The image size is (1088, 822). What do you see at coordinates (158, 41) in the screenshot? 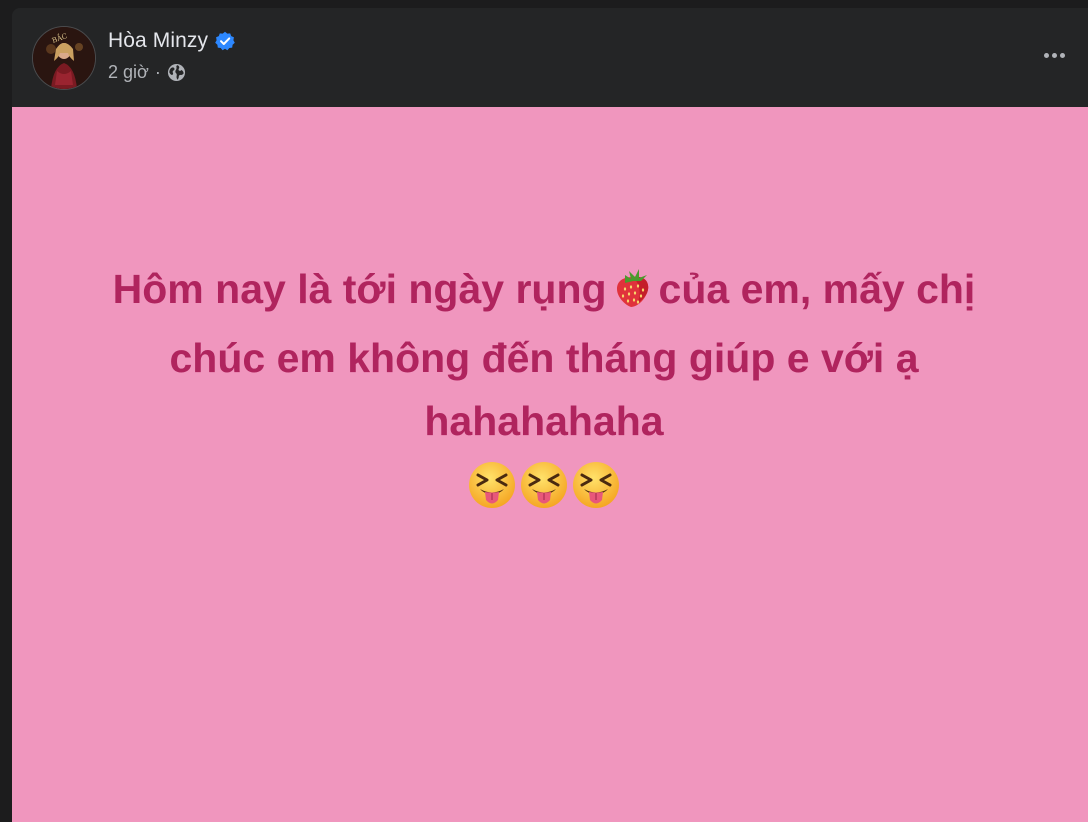
I see `author-name: Hòa Minzy` at bounding box center [158, 41].